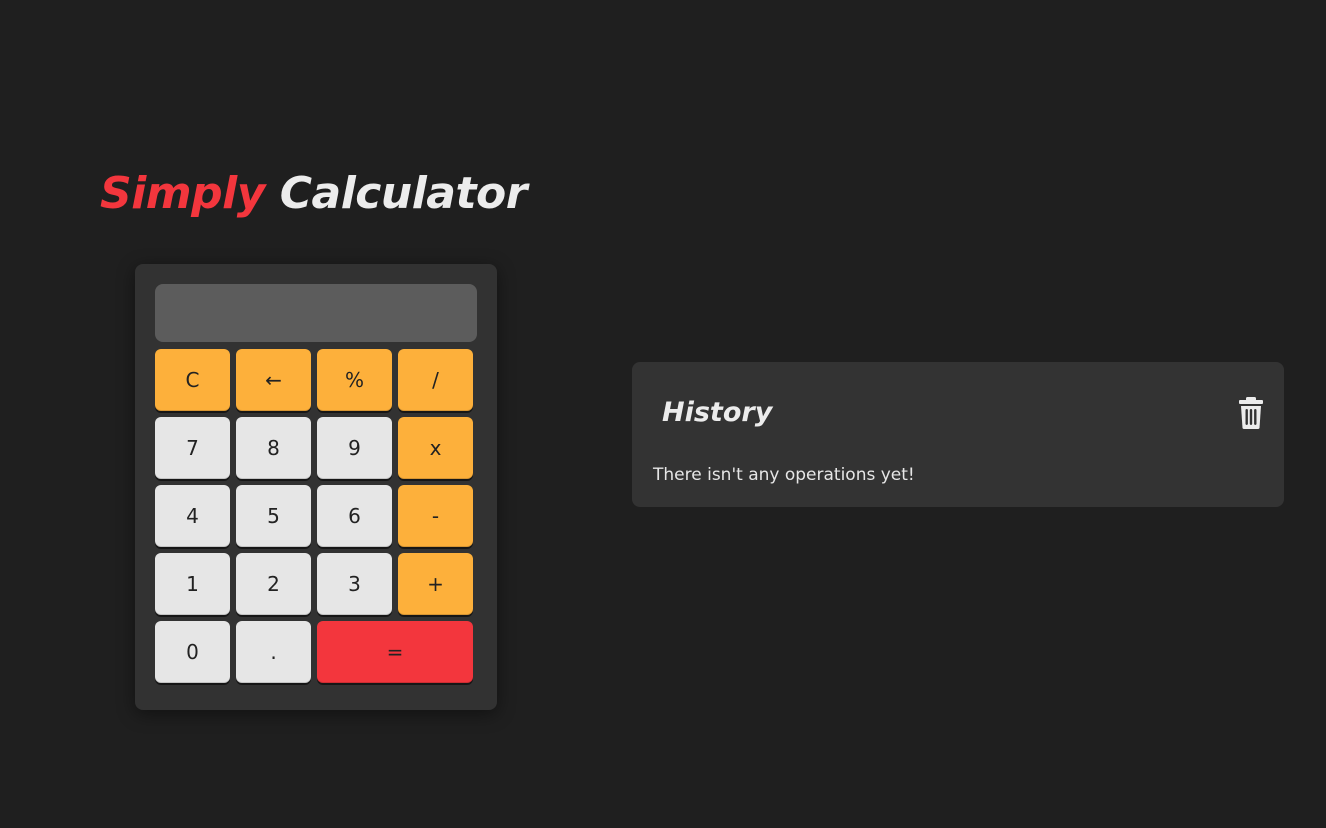 The image size is (1326, 828). I want to click on digit-4-button: 4, so click(192, 516).